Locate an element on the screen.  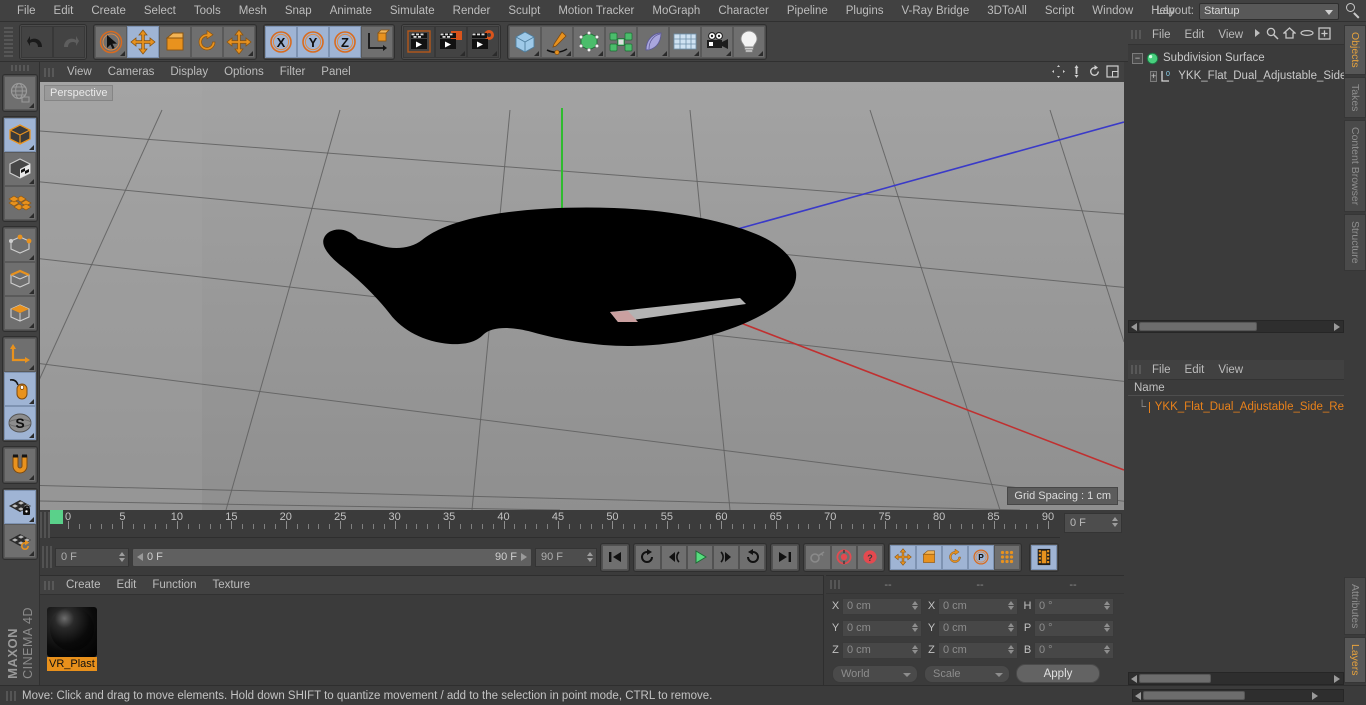
edge-mode-button is located at coordinates (19, 279).